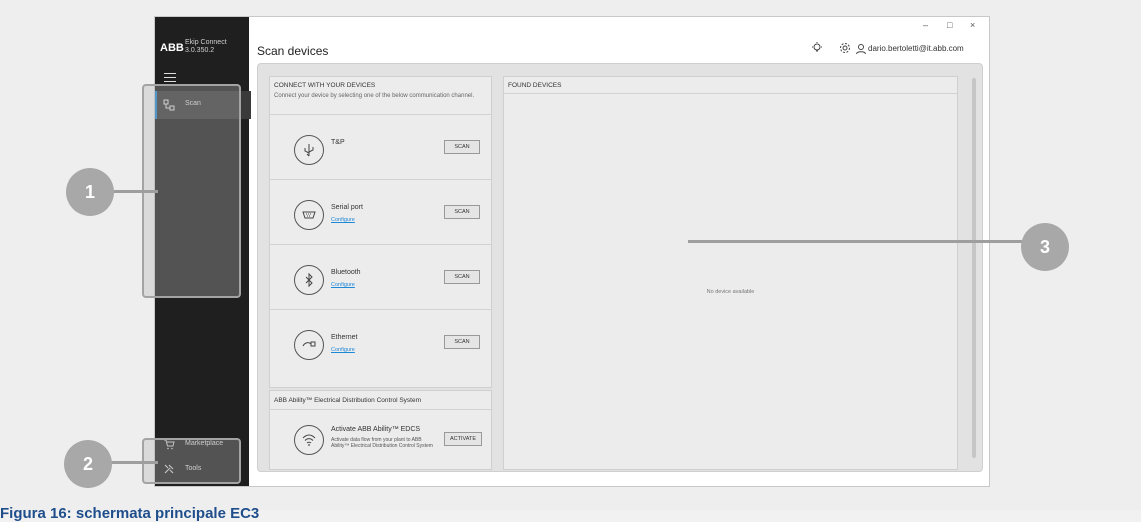 This screenshot has height=522, width=1141. I want to click on scrollbar, so click(974, 268).